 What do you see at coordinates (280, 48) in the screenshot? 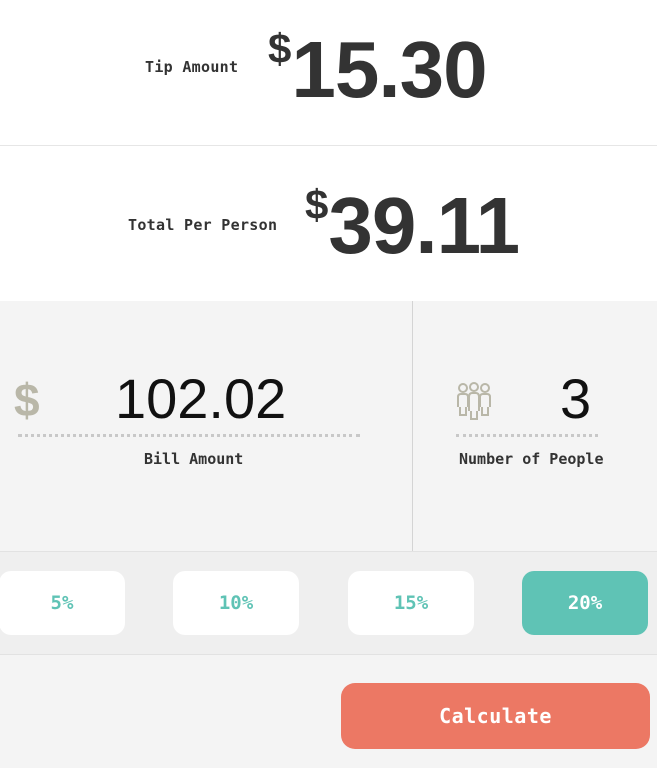
I see `tip-currency: $` at bounding box center [280, 48].